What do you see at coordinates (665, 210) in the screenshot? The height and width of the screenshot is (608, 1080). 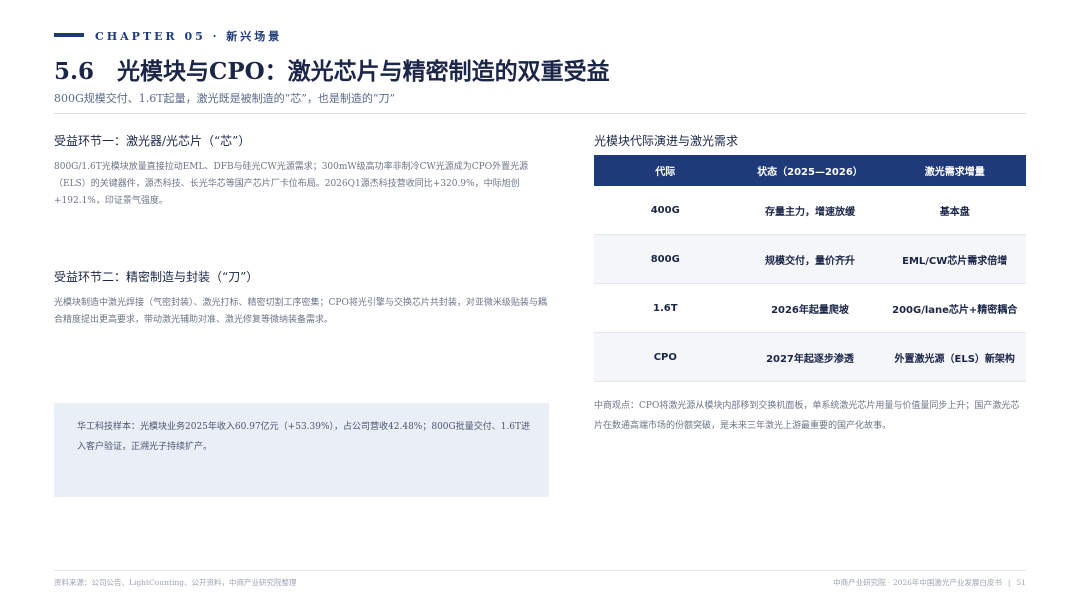 I see `table-cell: 400G` at bounding box center [665, 210].